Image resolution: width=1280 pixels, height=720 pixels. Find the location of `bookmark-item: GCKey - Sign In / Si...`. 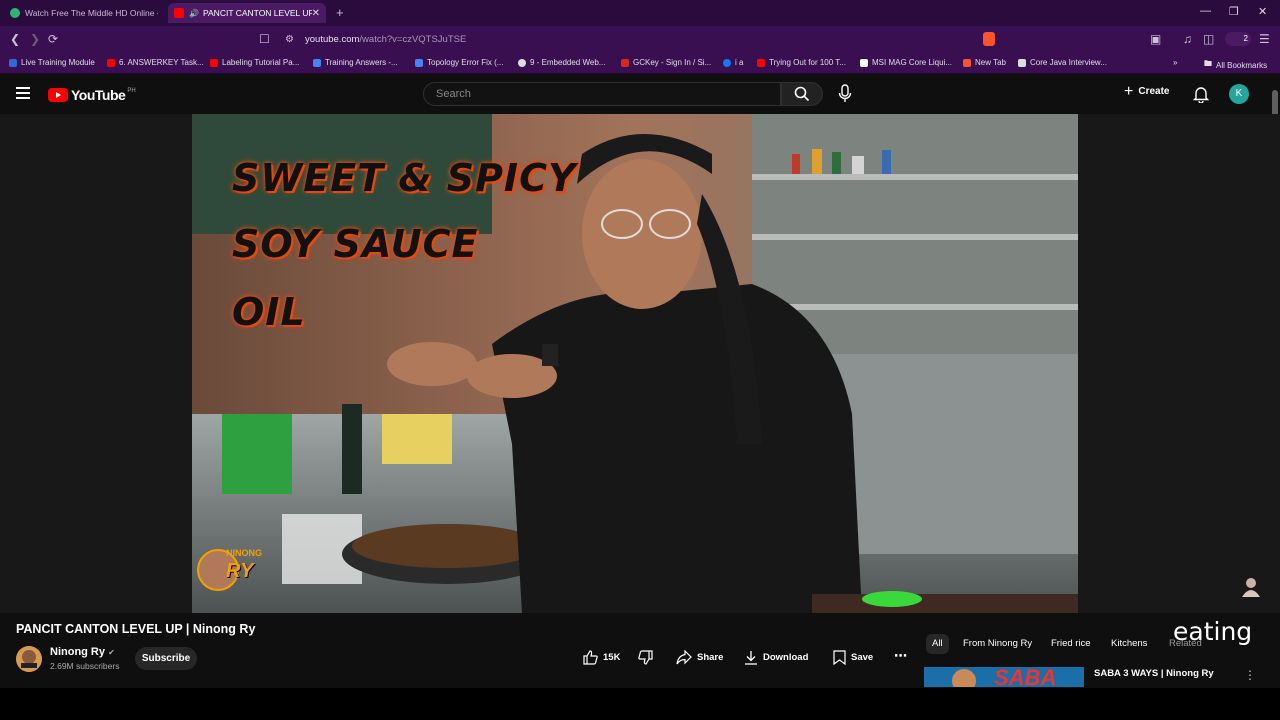

bookmark-item: GCKey - Sign In / Si... is located at coordinates (666, 62).